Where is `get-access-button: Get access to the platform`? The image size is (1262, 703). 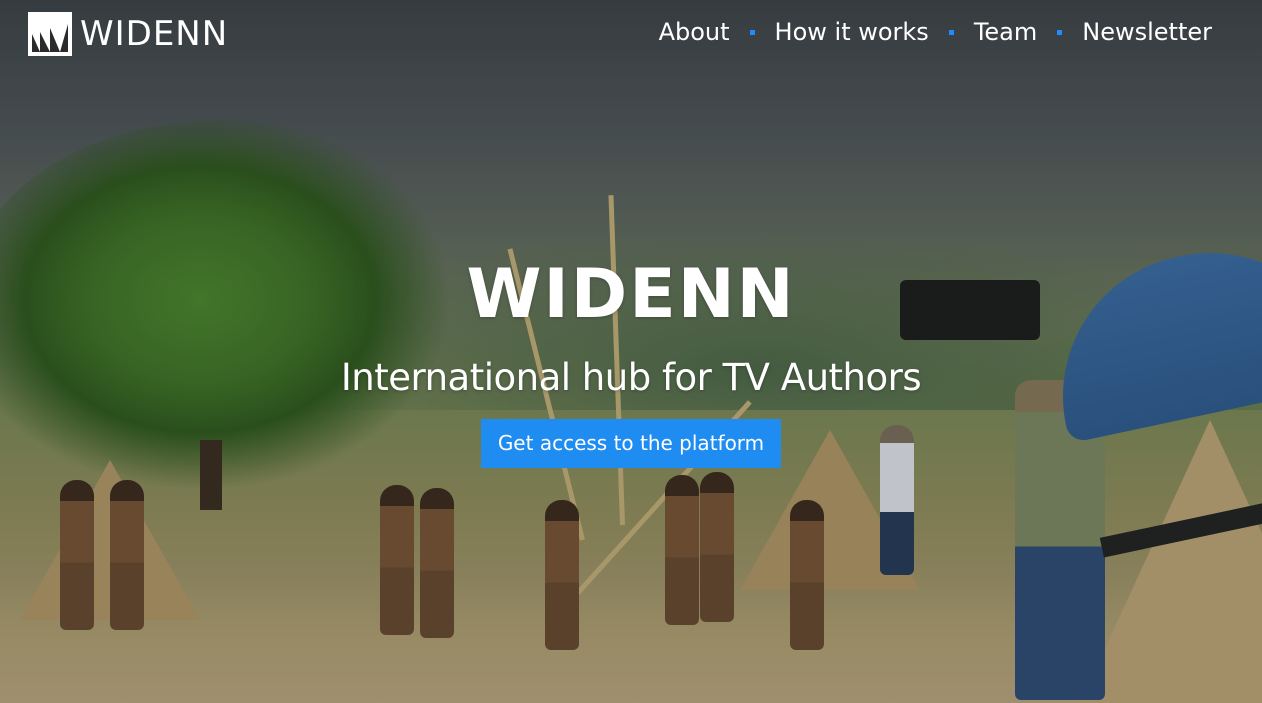
get-access-button: Get access to the platform is located at coordinates (631, 443).